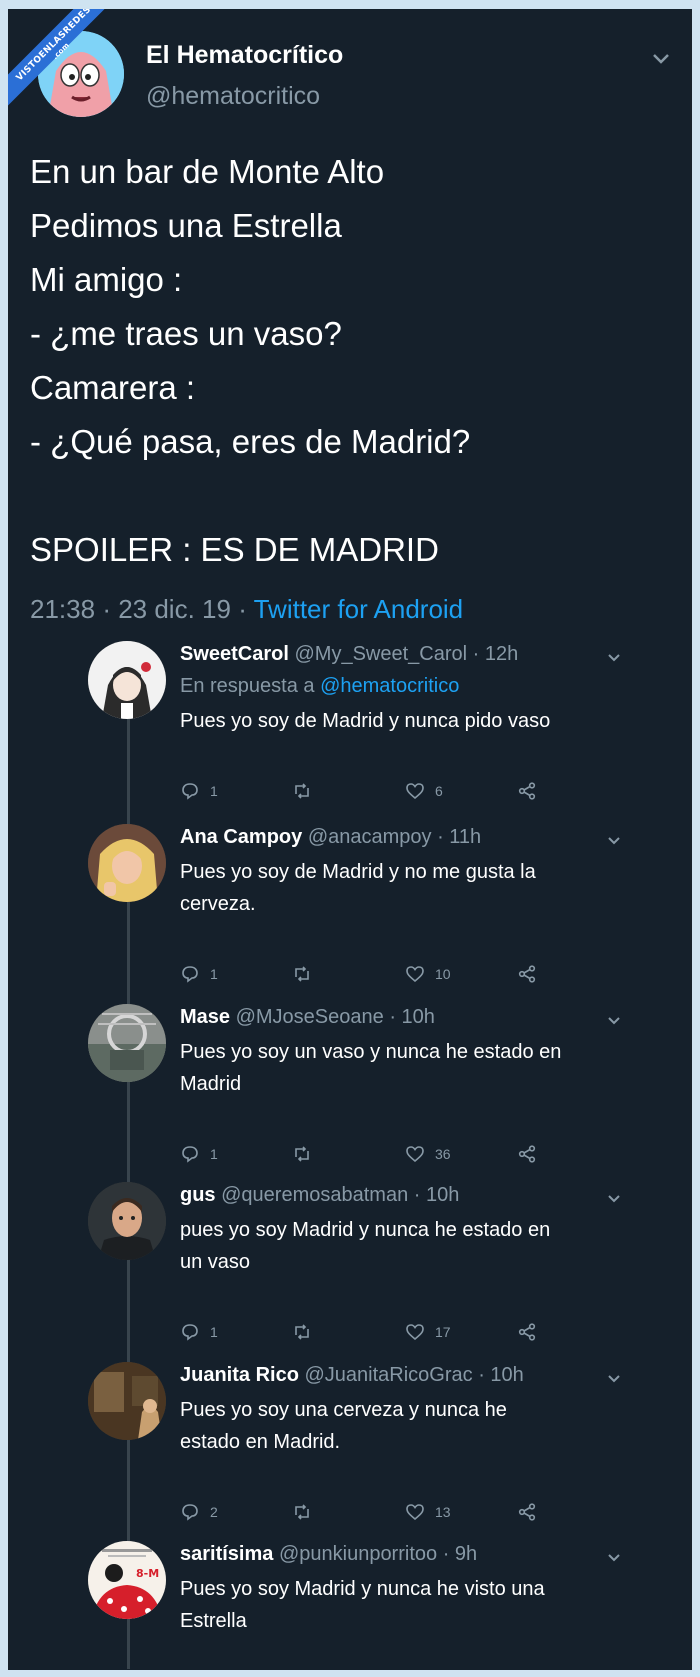 The image size is (700, 1677). I want to click on reply-author-name: SweetCarol, so click(234, 654).